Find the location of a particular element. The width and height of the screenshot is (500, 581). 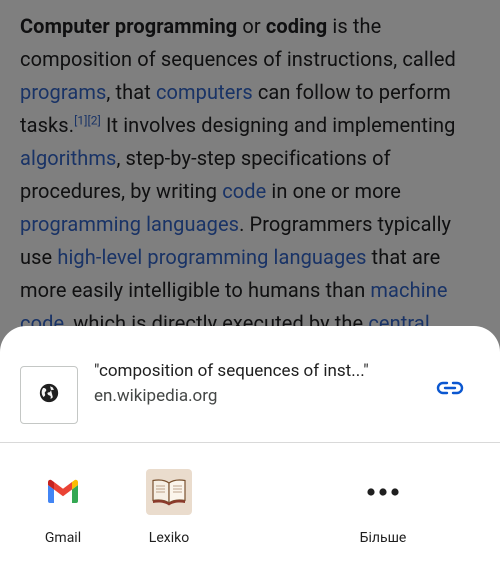

copy-link-button is located at coordinates (450, 390).